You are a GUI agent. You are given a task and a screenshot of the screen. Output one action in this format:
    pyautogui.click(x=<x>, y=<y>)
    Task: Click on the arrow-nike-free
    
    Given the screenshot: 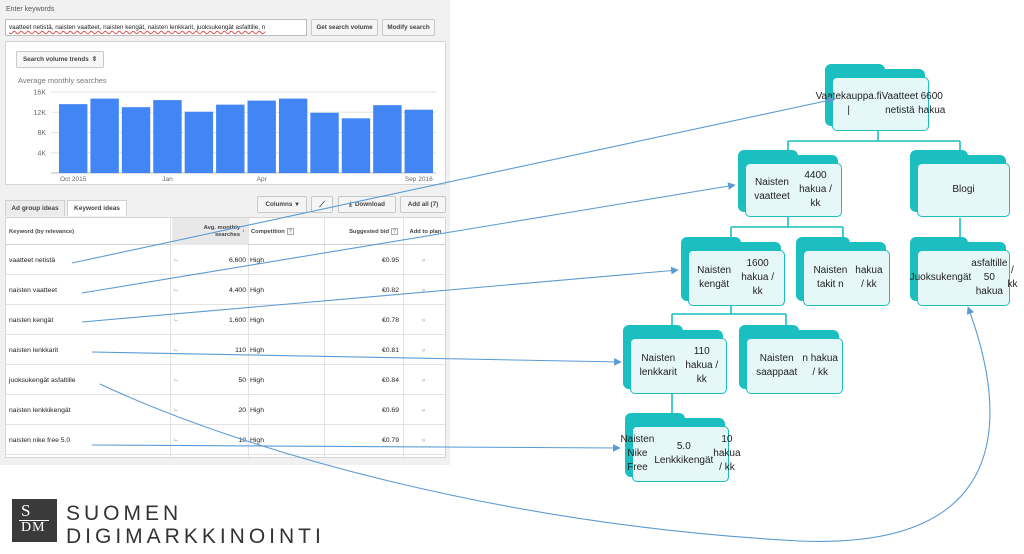 What is the action you would take?
    pyautogui.click(x=356, y=448)
    